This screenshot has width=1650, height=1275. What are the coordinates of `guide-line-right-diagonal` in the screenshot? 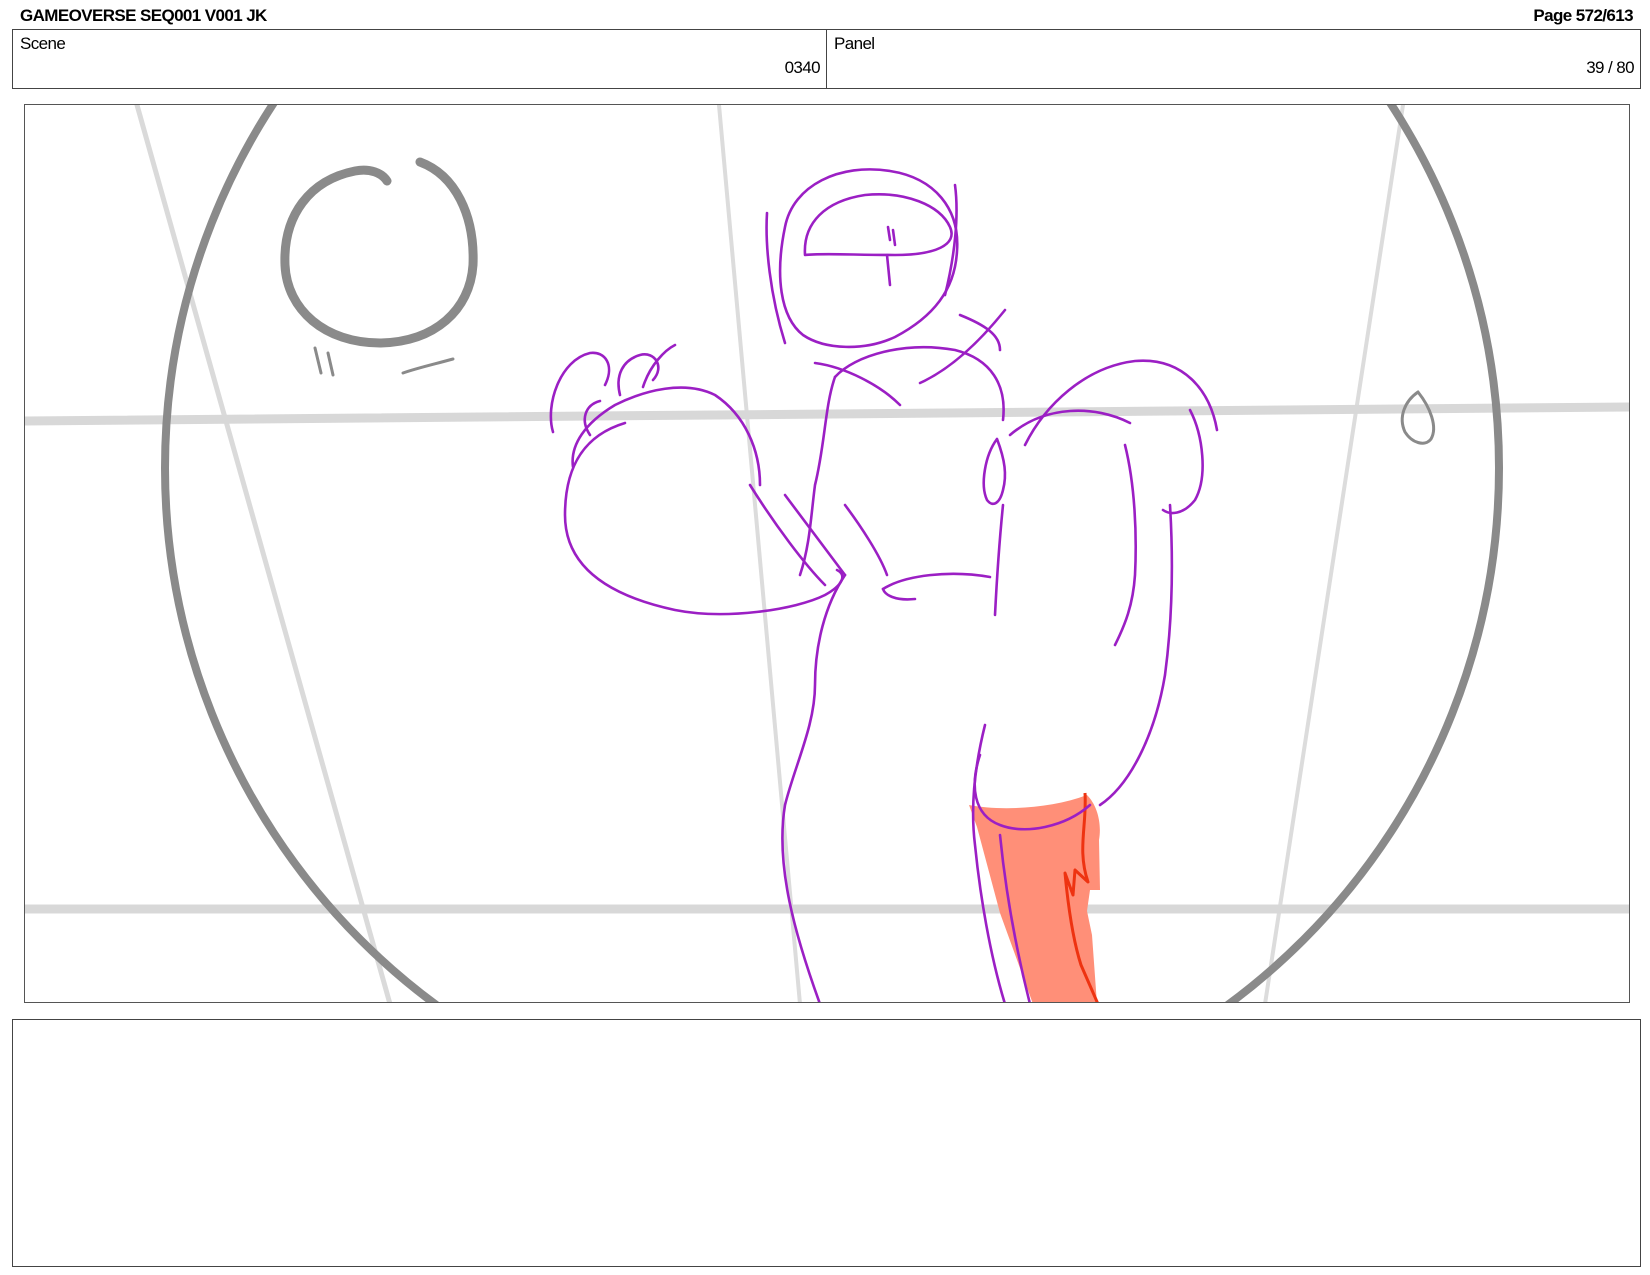 It's located at (1334, 553).